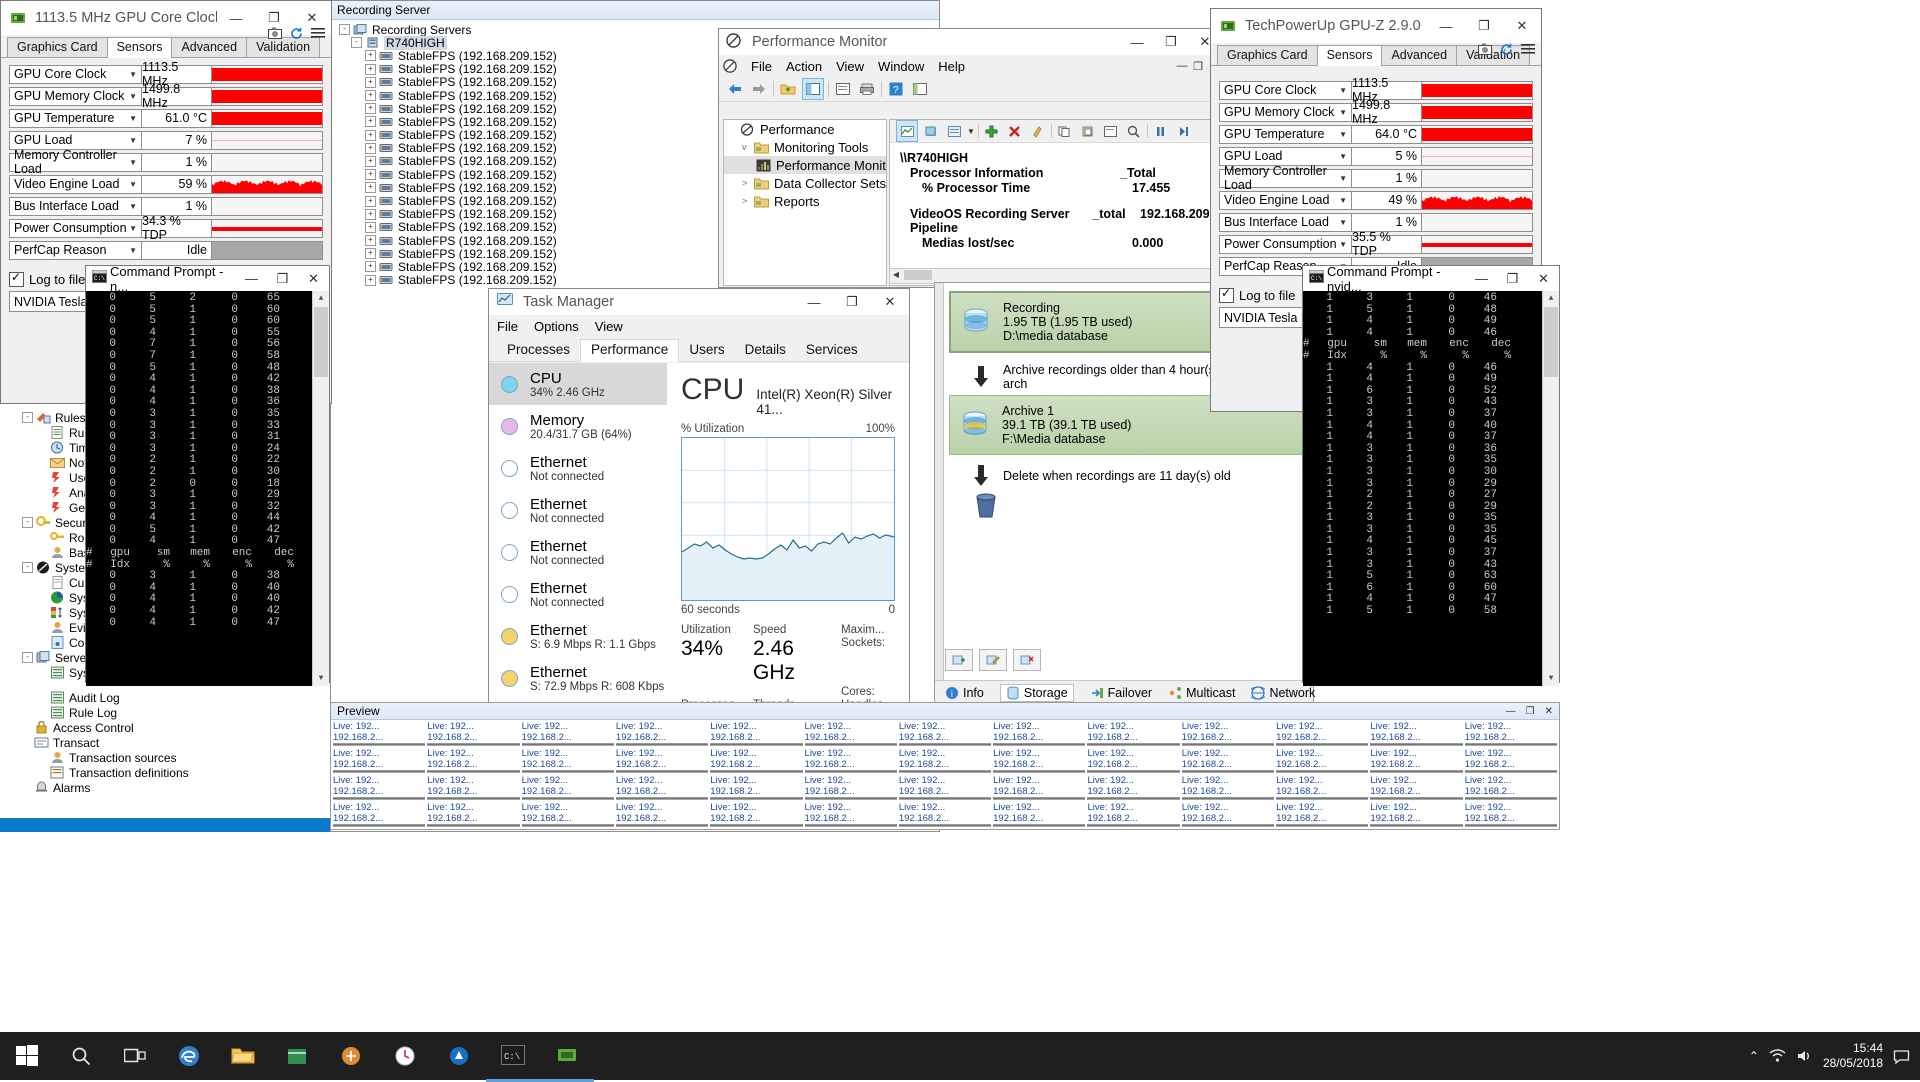 The image size is (1920, 1082). I want to click on histogram-icon, so click(931, 131).